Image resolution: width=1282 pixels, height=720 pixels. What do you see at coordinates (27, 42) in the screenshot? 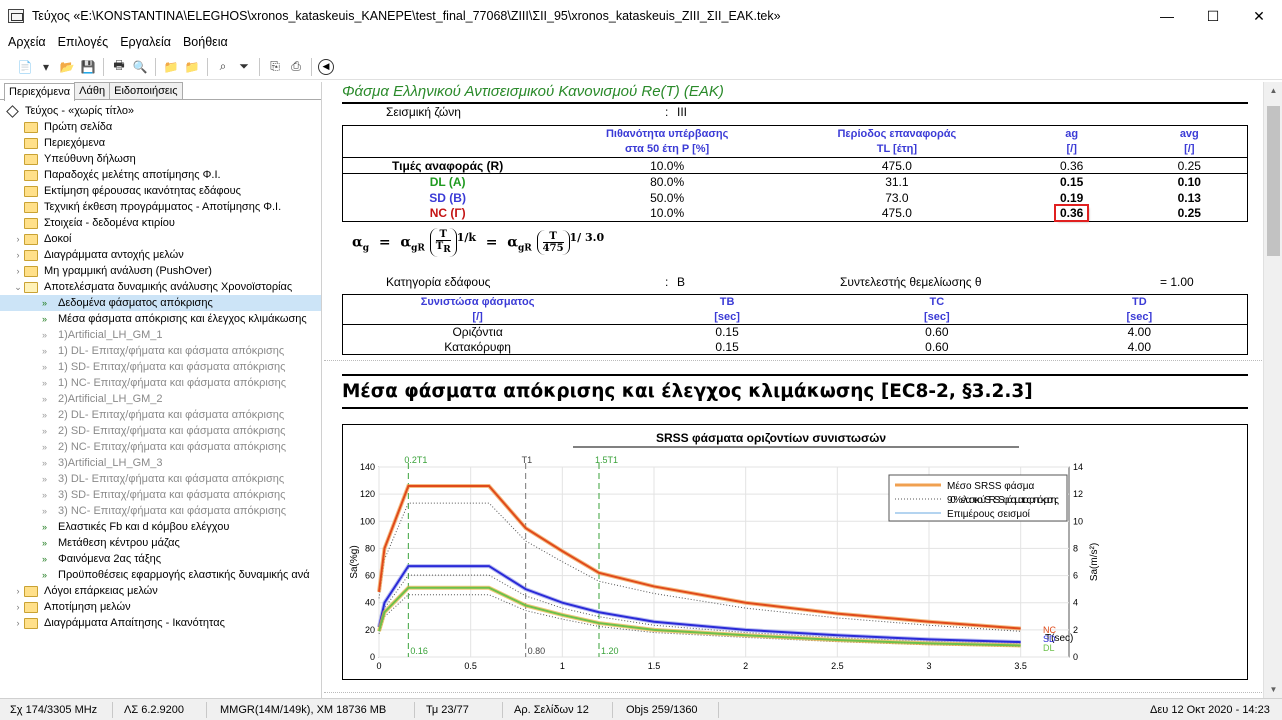
I see `menu-files: Αρχεία` at bounding box center [27, 42].